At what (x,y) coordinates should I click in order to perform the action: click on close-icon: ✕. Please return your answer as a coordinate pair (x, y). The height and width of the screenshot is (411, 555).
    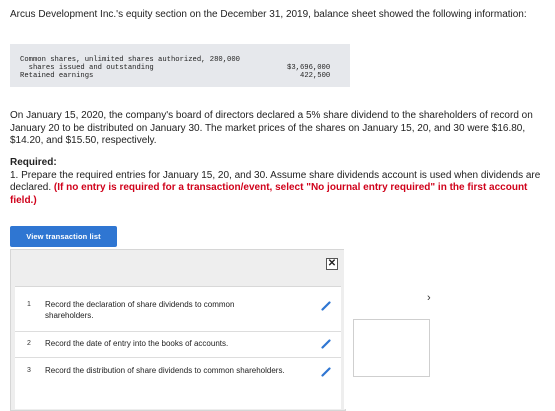
    Looking at the image, I should click on (332, 264).